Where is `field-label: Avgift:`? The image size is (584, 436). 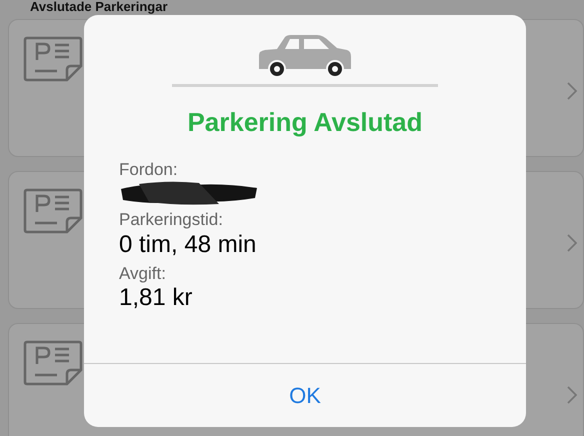 field-label: Avgift: is located at coordinates (143, 274).